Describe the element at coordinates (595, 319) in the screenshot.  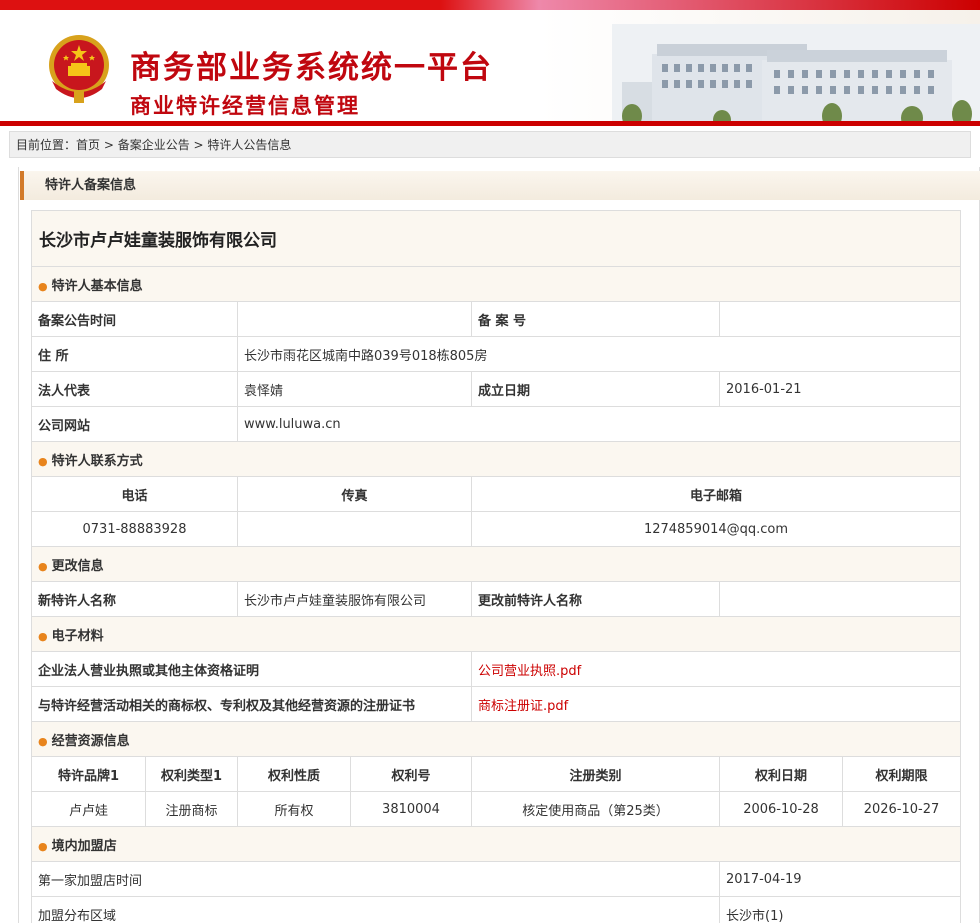
I see `filing-no-label: 备 案 号` at that location.